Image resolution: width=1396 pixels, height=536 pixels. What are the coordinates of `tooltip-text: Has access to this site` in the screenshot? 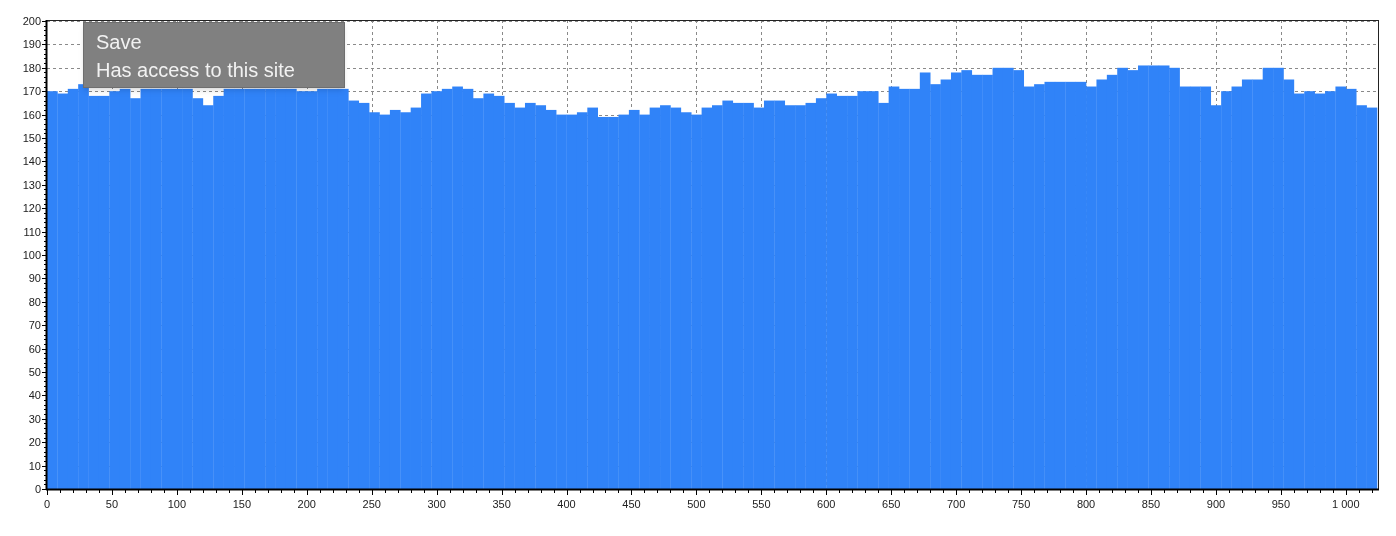 It's located at (195, 70).